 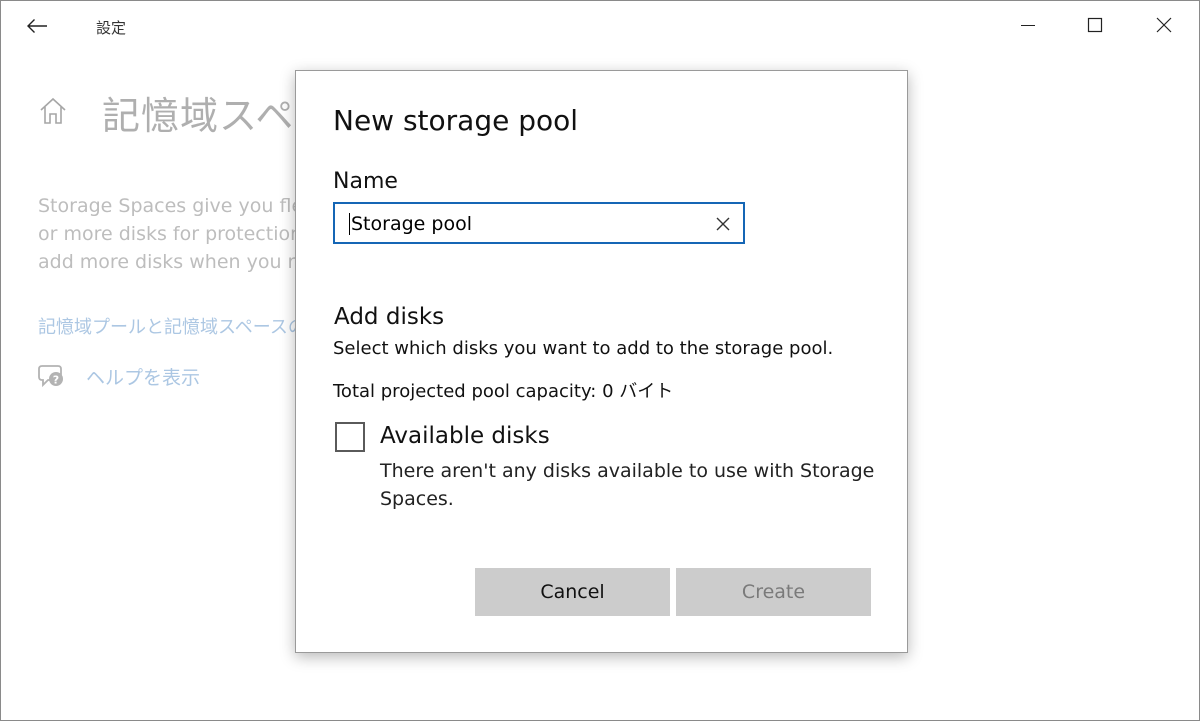 What do you see at coordinates (465, 436) in the screenshot?
I see `available-disks-label: Available disks` at bounding box center [465, 436].